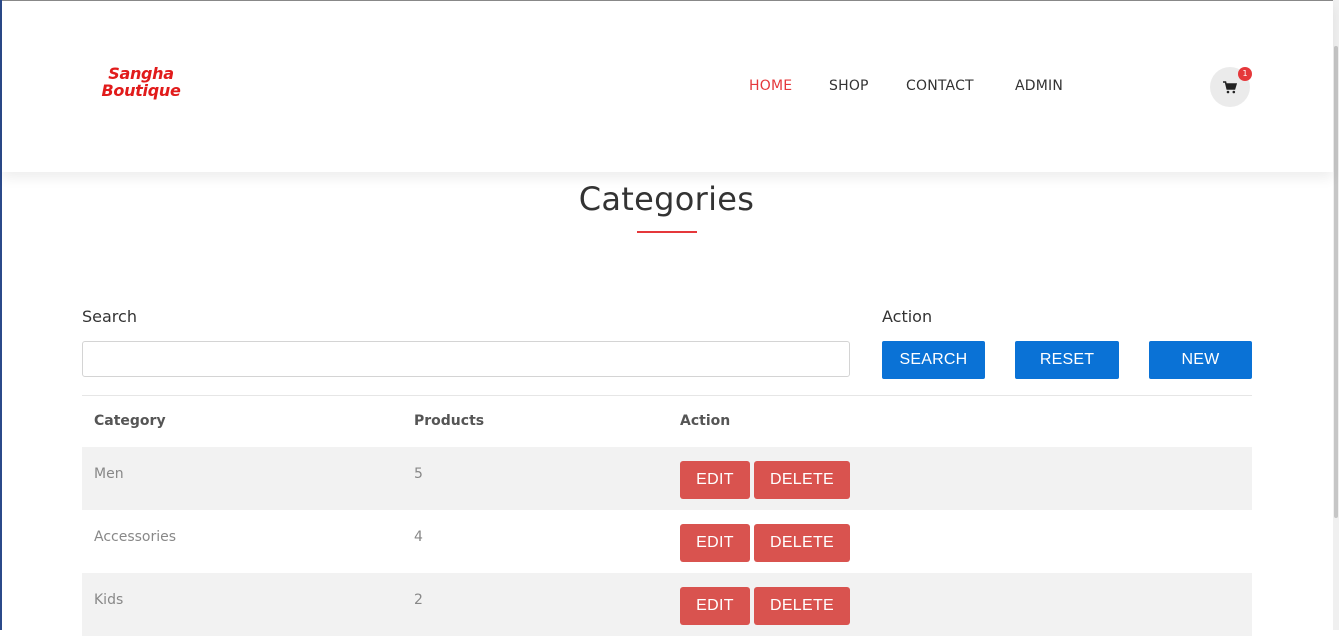 Image resolution: width=1339 pixels, height=636 pixels. I want to click on cart-button: 1, so click(1231, 87).